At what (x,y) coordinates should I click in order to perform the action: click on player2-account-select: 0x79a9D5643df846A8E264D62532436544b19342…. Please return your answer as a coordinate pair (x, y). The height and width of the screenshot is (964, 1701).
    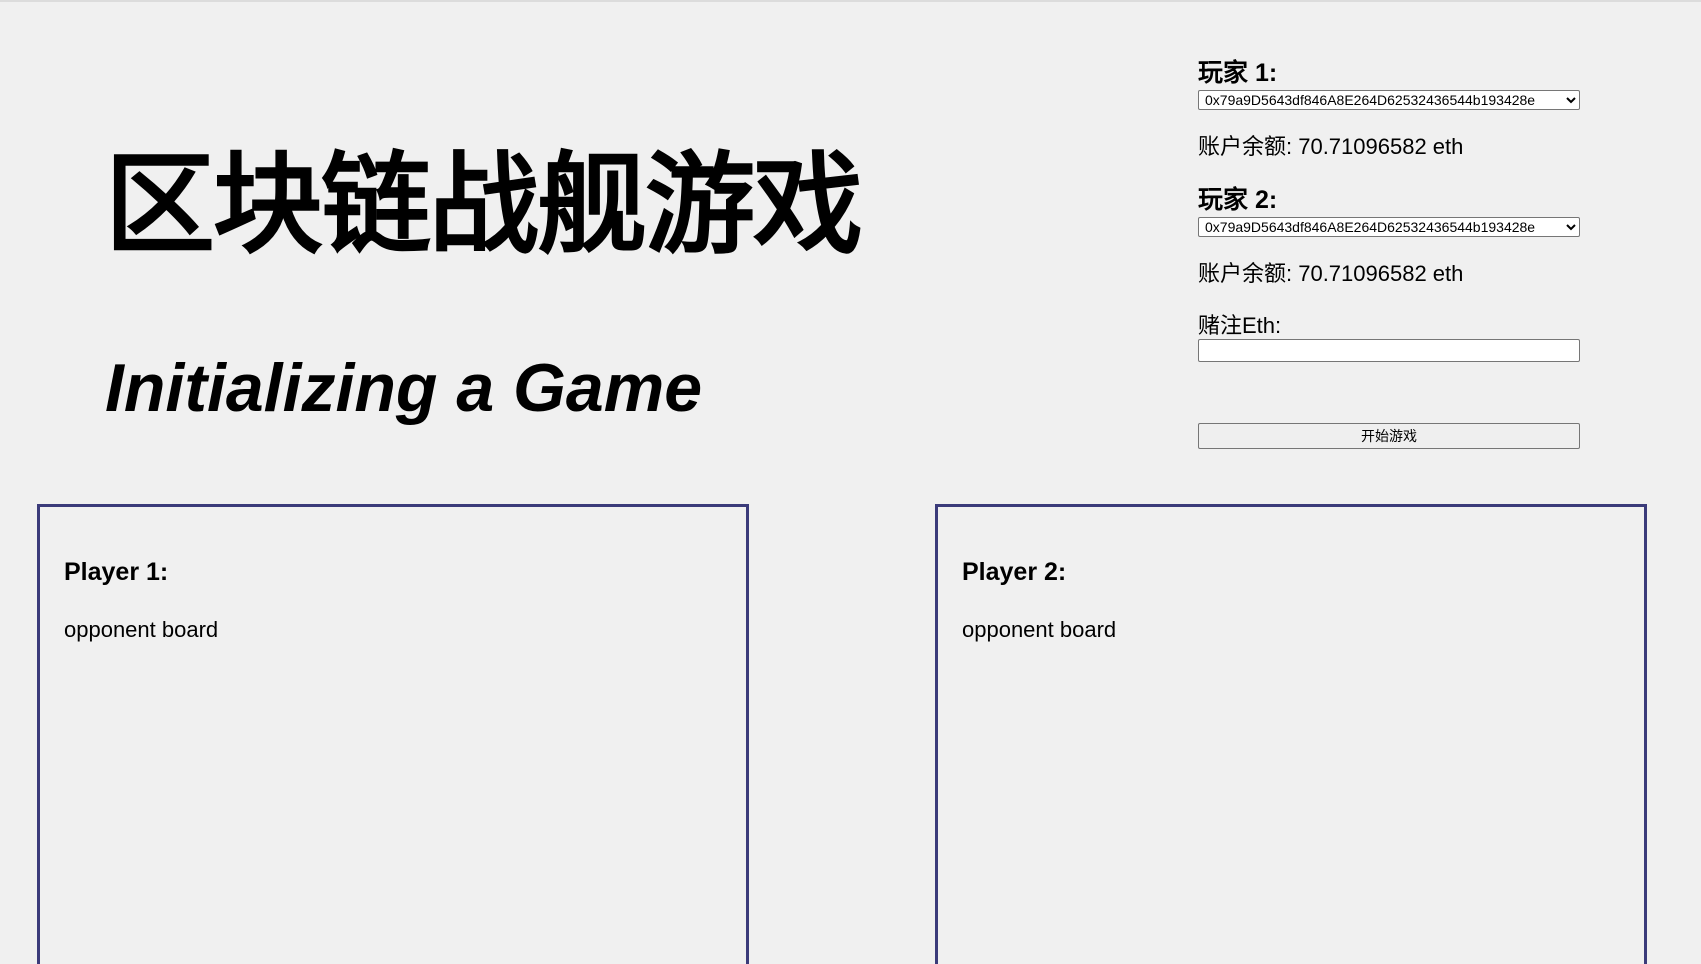
    Looking at the image, I should click on (1389, 227).